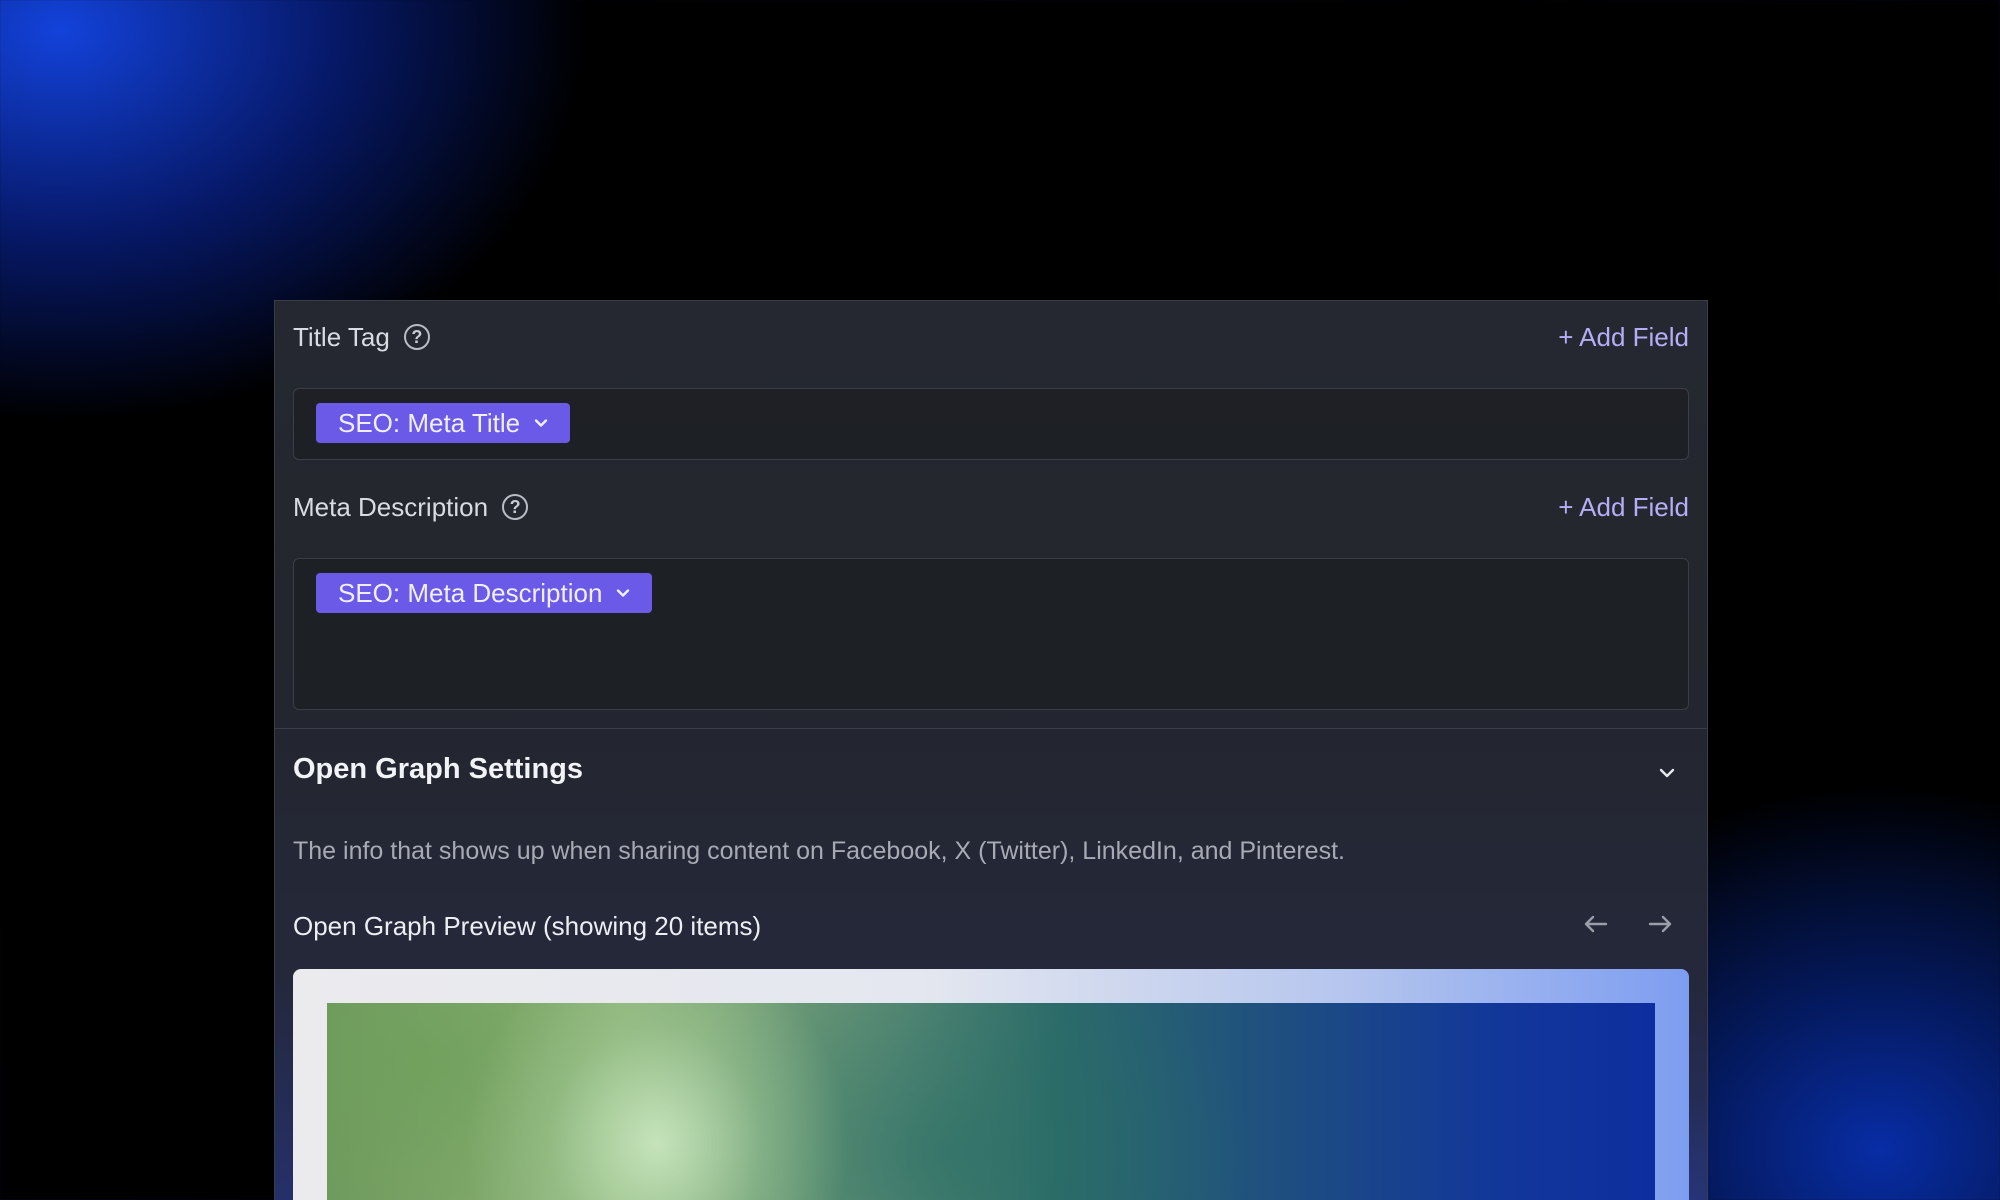  Describe the element at coordinates (470, 592) in the screenshot. I see `chip-label: SEO: Meta Description` at that location.